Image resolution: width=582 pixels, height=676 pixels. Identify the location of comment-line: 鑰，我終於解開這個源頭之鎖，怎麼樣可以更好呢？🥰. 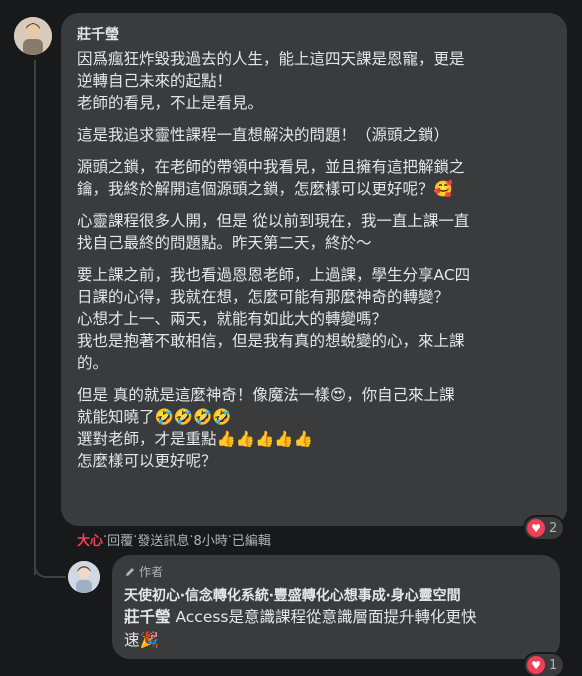
(265, 189).